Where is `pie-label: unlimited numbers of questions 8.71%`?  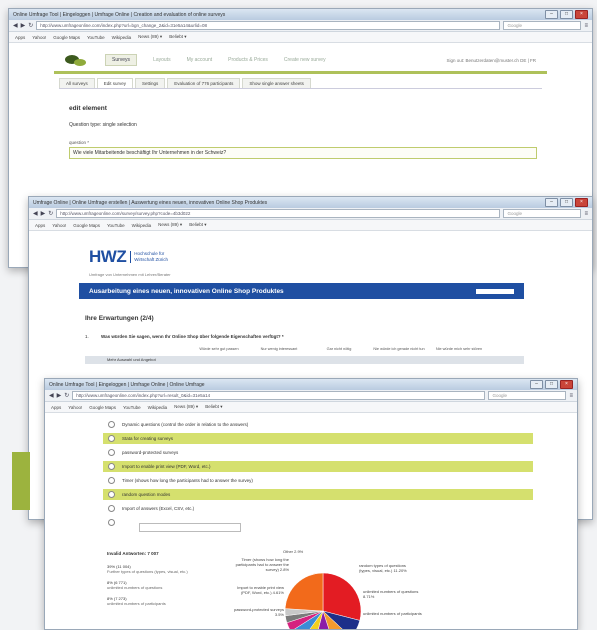 pie-label: unlimited numbers of questions 8.71% is located at coordinates (391, 594).